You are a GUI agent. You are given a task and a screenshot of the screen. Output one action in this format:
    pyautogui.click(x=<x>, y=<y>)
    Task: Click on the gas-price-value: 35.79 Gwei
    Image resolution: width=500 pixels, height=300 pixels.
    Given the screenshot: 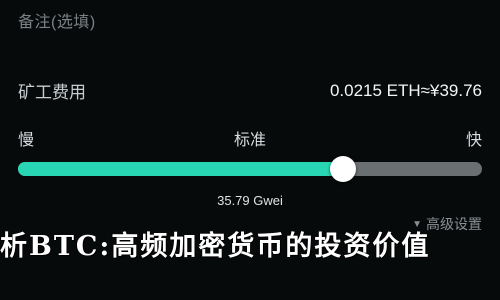 What is the action you would take?
    pyautogui.click(x=250, y=200)
    